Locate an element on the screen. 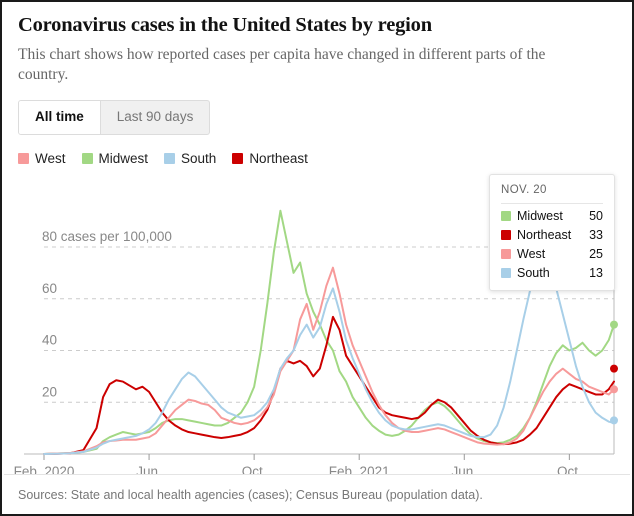  tooltip-row-midwest: Midwest 50 is located at coordinates (552, 216).